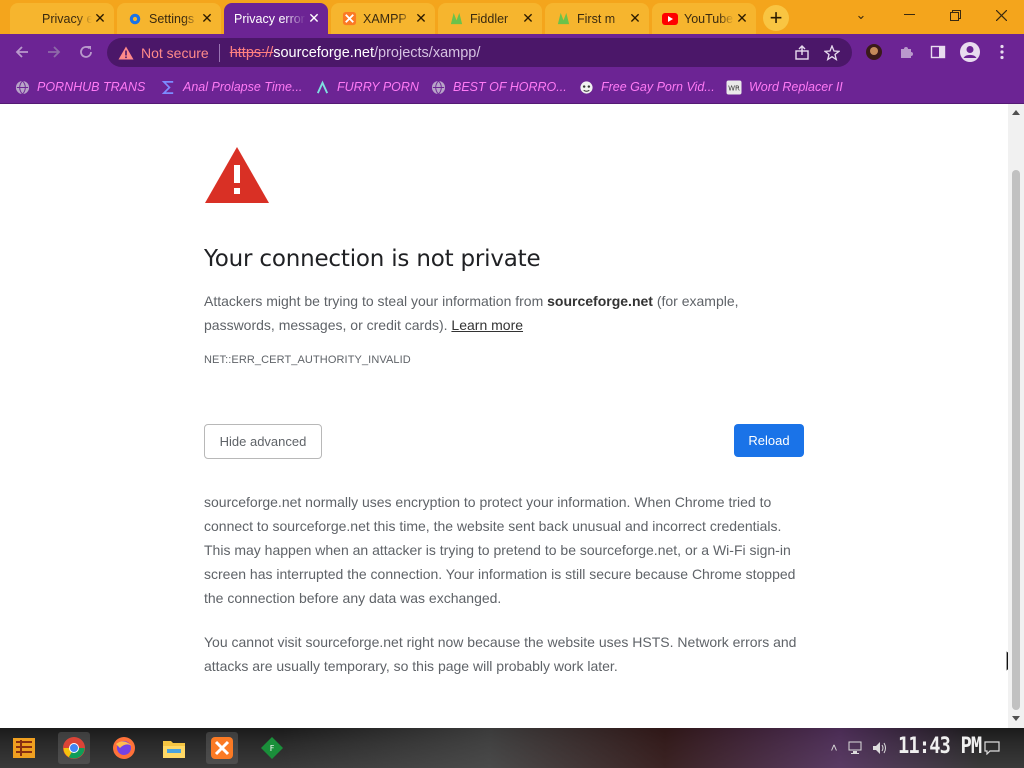  Describe the element at coordinates (909, 15) in the screenshot. I see `minimize-button` at that location.